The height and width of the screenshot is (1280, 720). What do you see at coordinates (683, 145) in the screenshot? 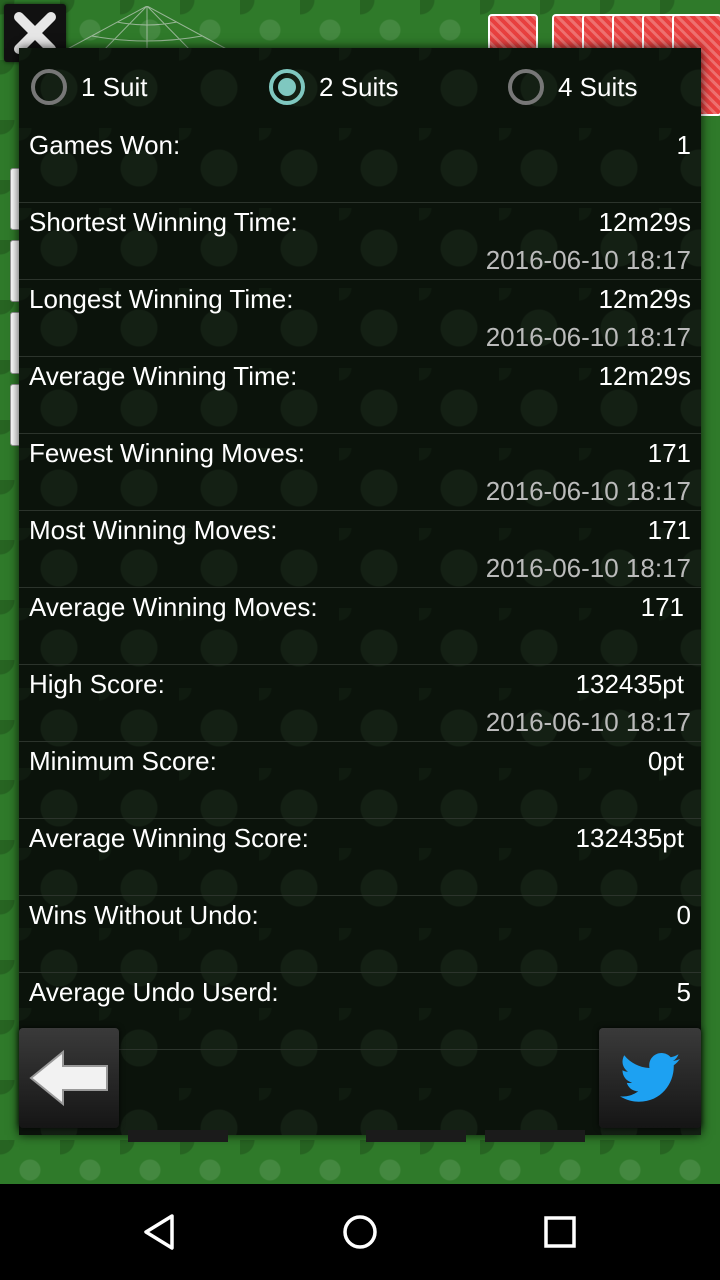
I see `stat-value: 1` at bounding box center [683, 145].